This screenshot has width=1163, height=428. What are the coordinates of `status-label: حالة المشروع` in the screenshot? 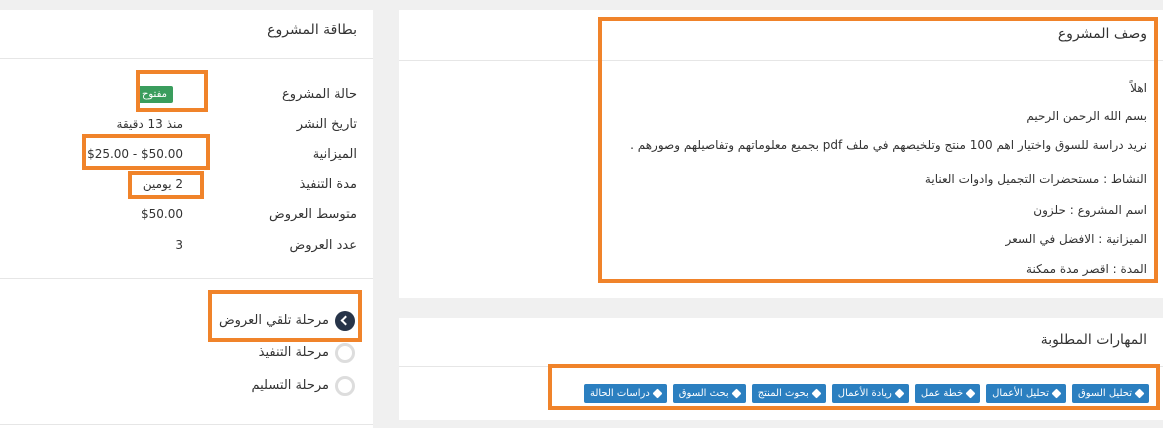 It's located at (319, 94).